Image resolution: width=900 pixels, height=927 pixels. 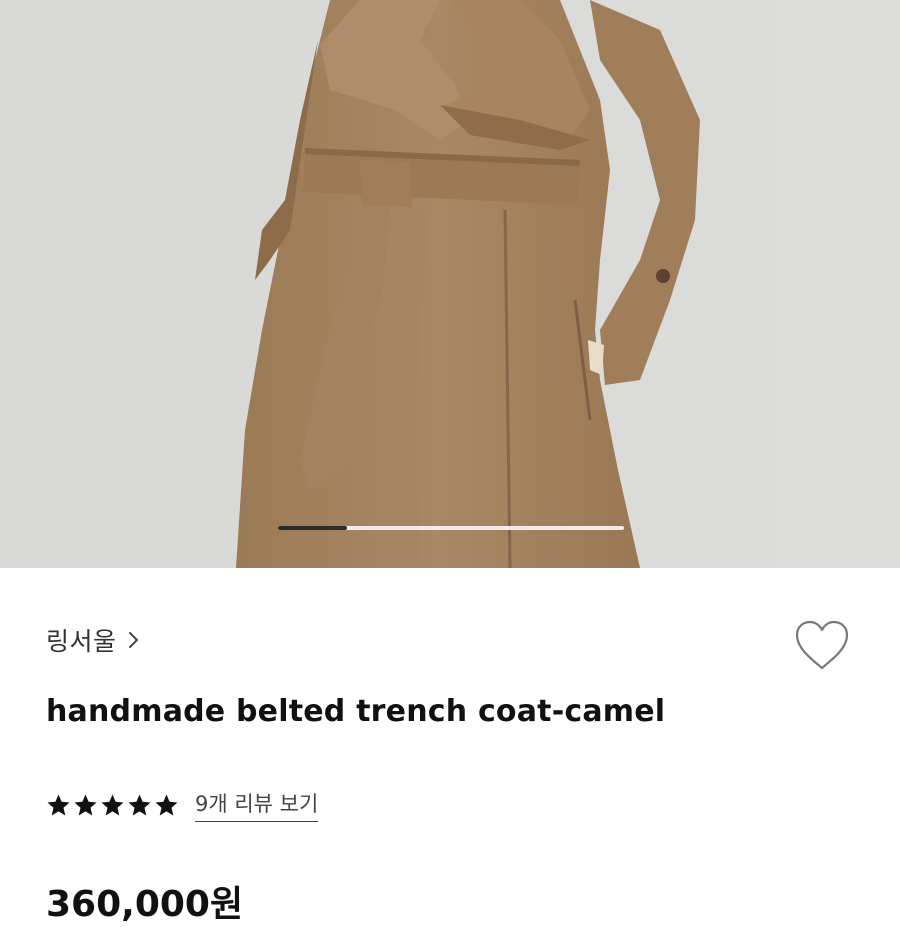 What do you see at coordinates (182, 805) in the screenshot?
I see `rating-row: 9개 리뷰 보기` at bounding box center [182, 805].